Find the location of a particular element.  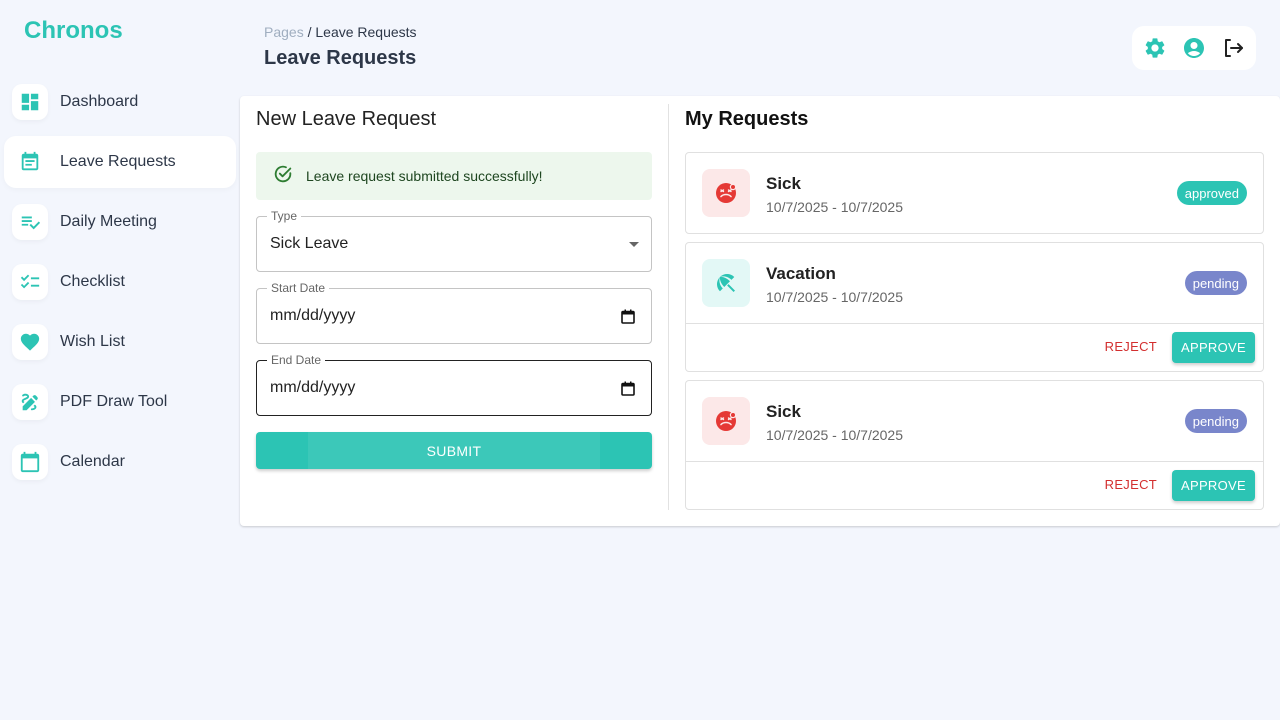

submit-button: SUBMIT is located at coordinates (454, 450).